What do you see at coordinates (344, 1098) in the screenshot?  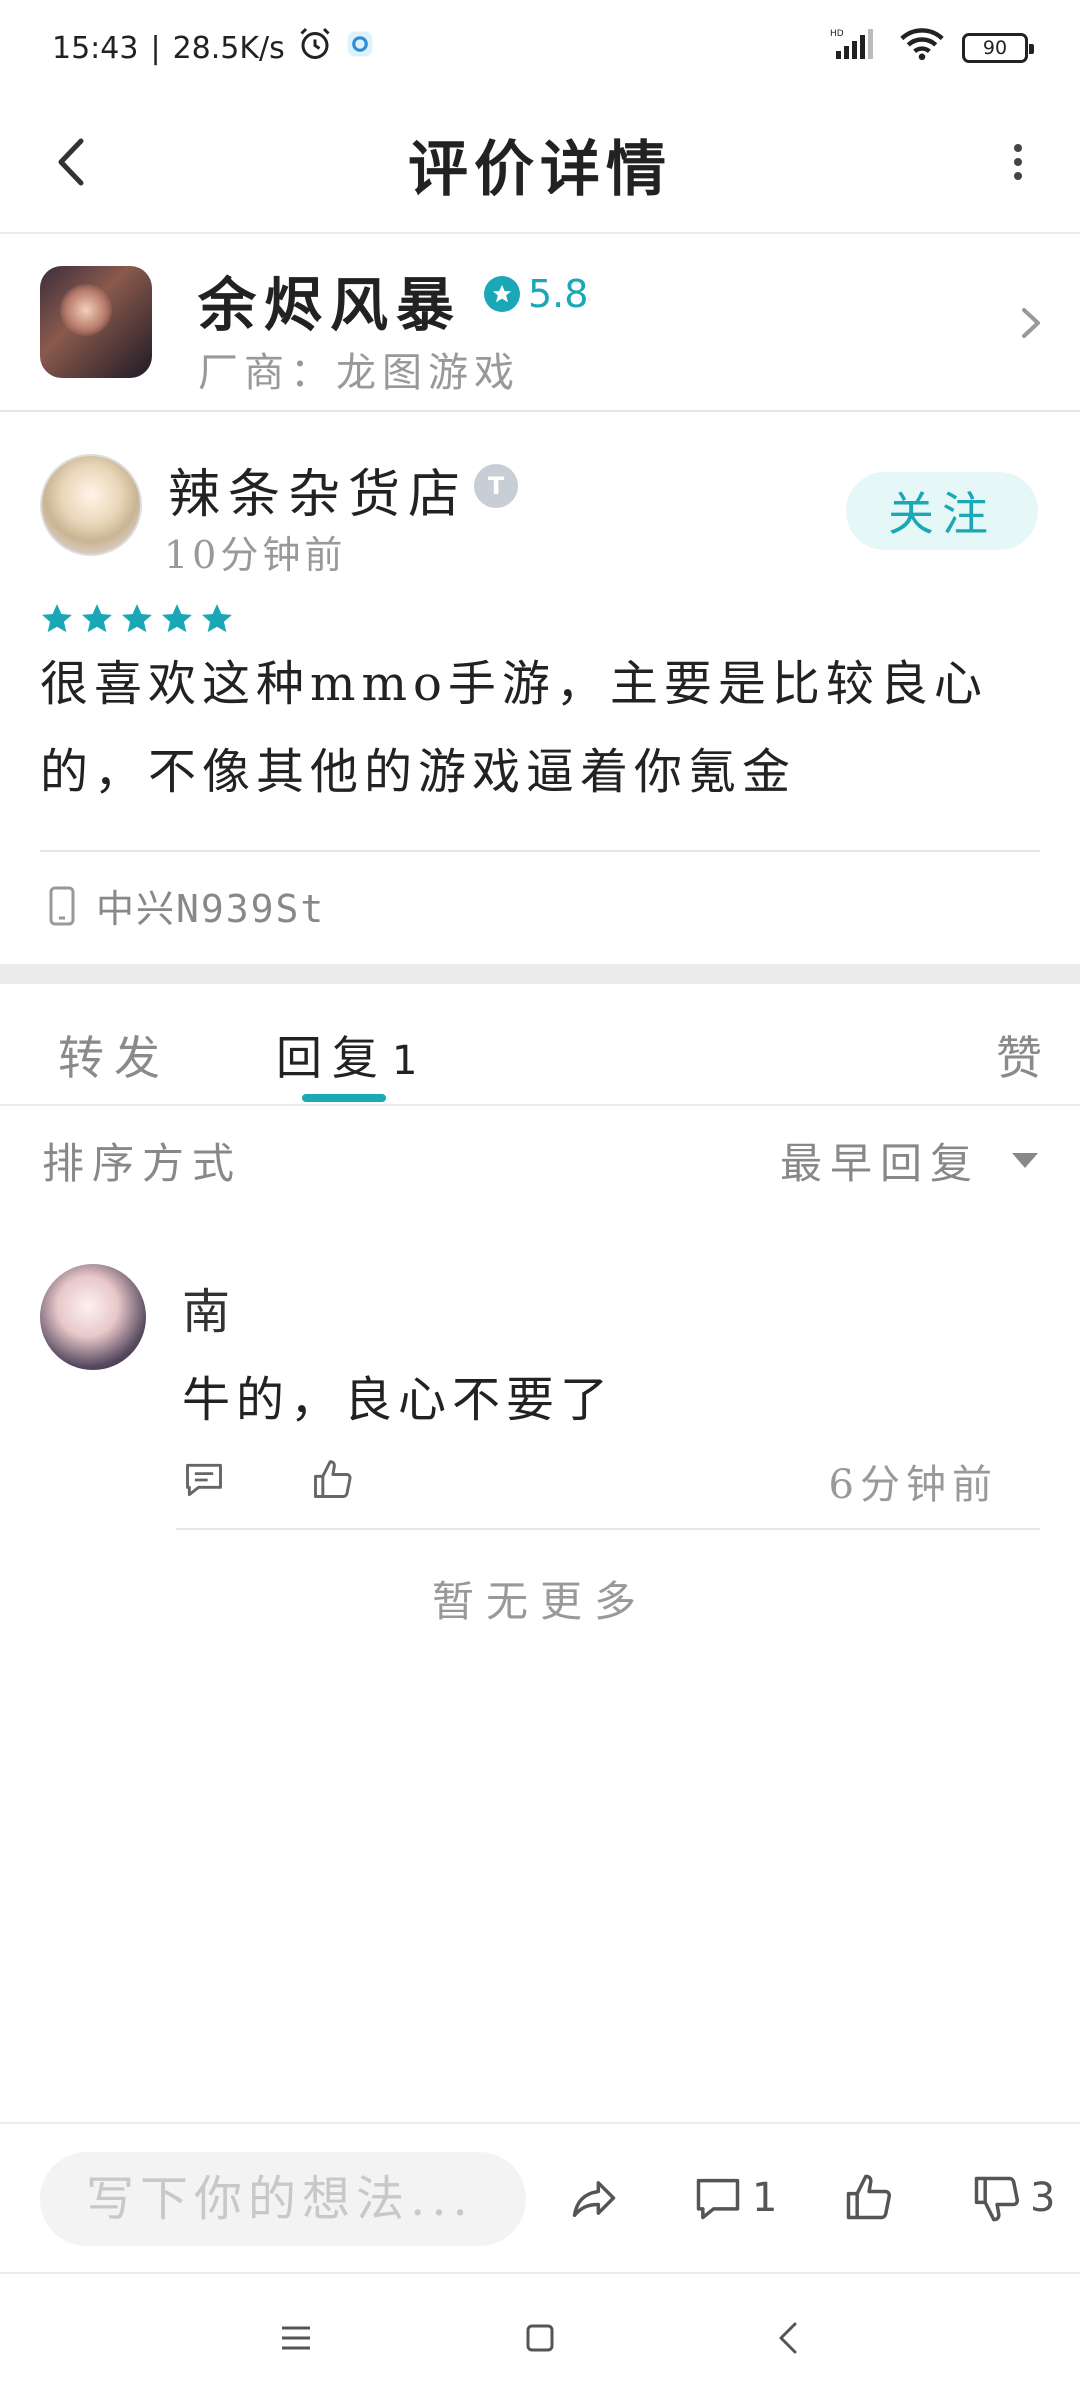 I see `tab-active-indicator` at bounding box center [344, 1098].